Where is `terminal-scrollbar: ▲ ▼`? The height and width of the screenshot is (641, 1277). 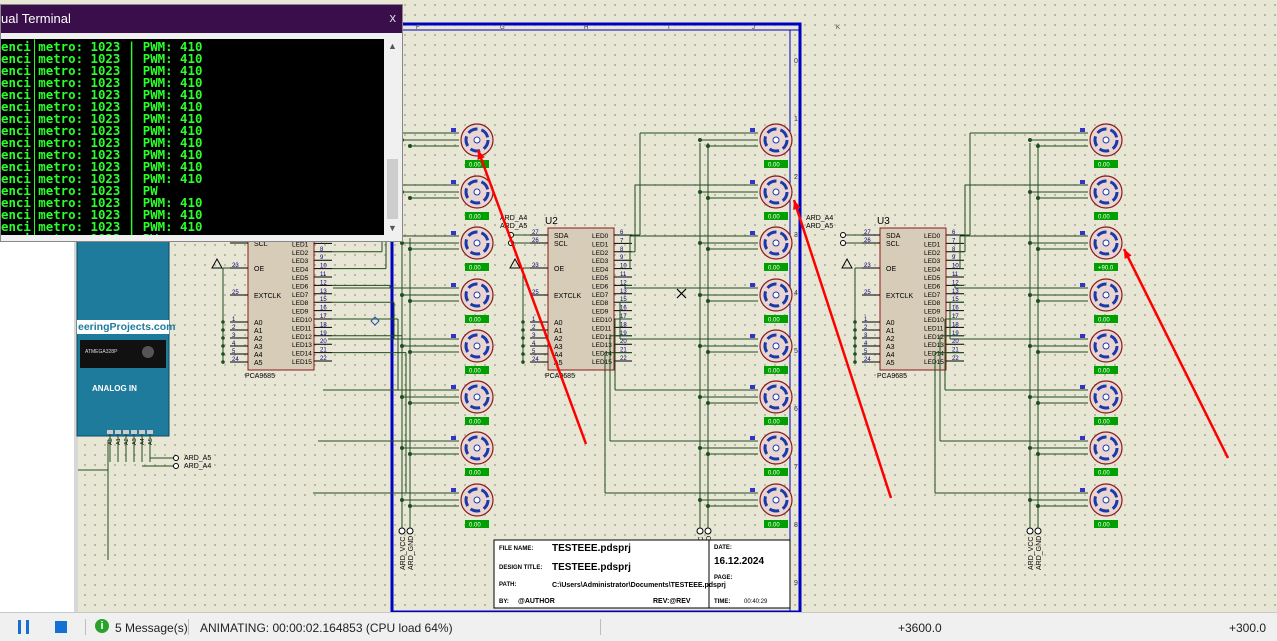 terminal-scrollbar: ▲ ▼ is located at coordinates (392, 137).